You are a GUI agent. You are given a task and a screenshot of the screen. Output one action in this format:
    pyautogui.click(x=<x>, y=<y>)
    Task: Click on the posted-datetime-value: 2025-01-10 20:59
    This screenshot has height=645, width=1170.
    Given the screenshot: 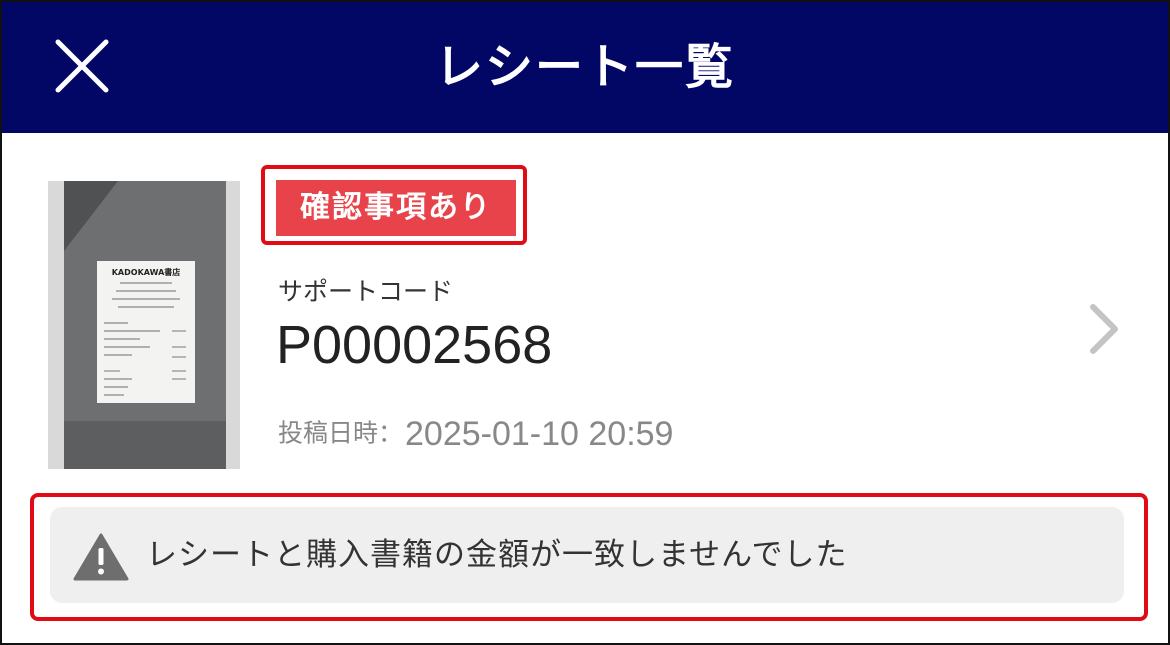 What is the action you would take?
    pyautogui.click(x=539, y=433)
    